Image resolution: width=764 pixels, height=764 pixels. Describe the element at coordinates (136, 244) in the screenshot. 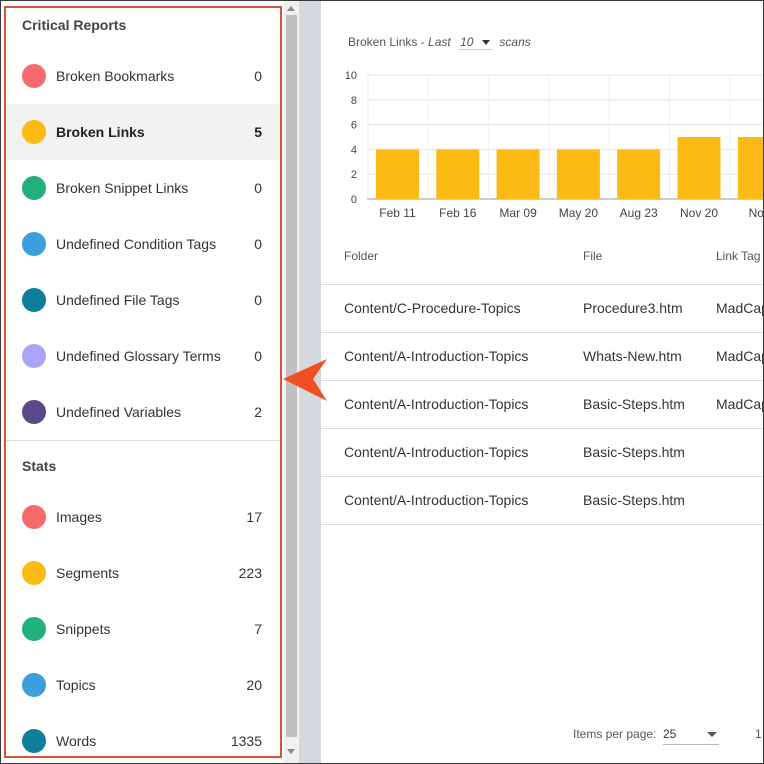

I see `report-item-label: Undefined Condition Tags` at that location.